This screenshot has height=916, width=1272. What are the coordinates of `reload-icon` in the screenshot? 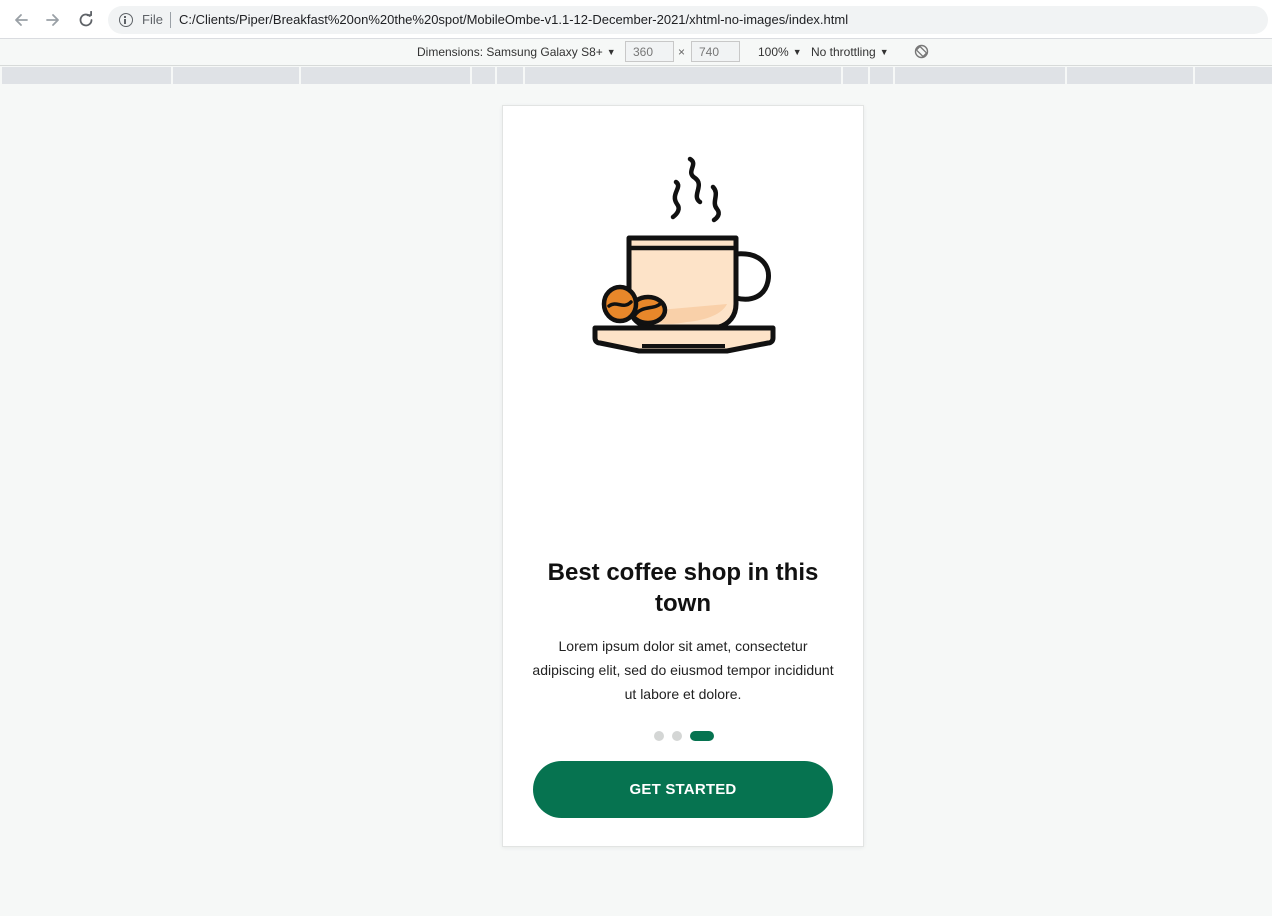 It's located at (86, 20).